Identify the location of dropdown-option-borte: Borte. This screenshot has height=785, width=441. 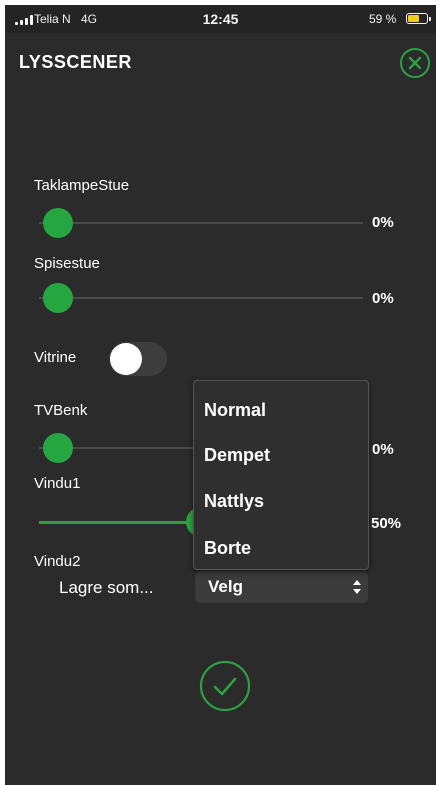
(227, 548).